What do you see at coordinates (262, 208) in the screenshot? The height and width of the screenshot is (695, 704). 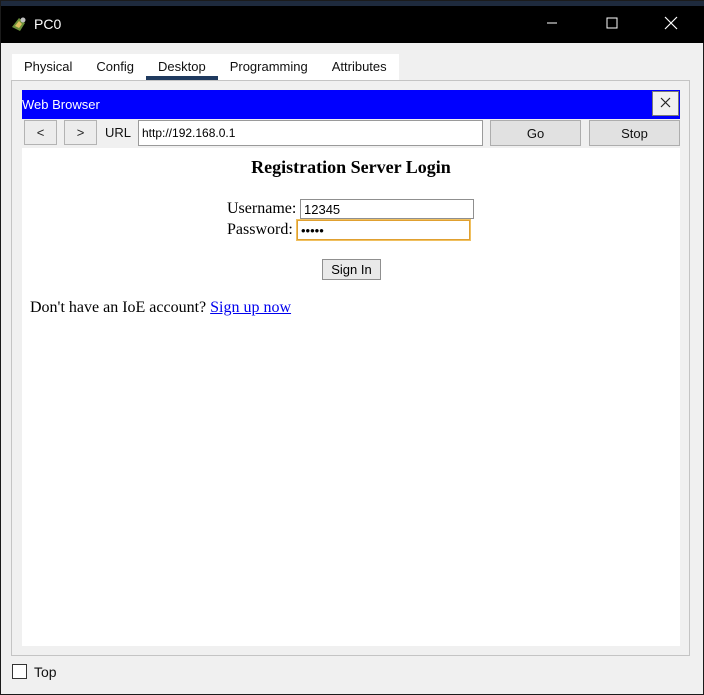 I see `username-label: Username:` at bounding box center [262, 208].